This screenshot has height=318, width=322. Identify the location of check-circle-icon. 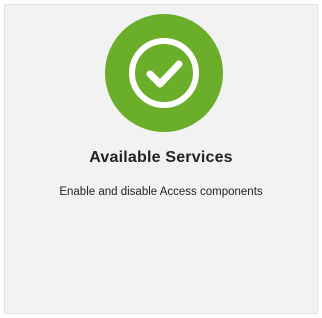
(164, 73).